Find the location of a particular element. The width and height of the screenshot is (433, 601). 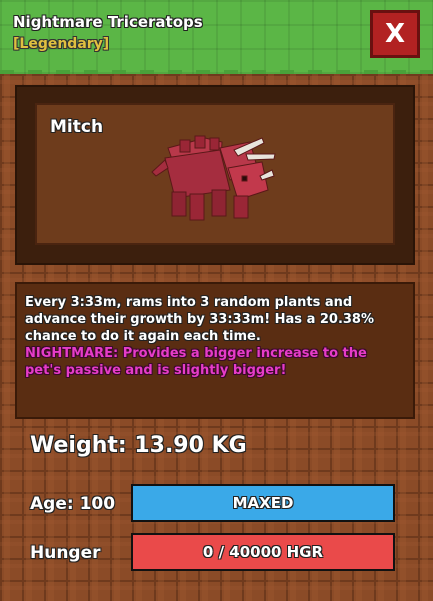

close-icon: X is located at coordinates (395, 34).